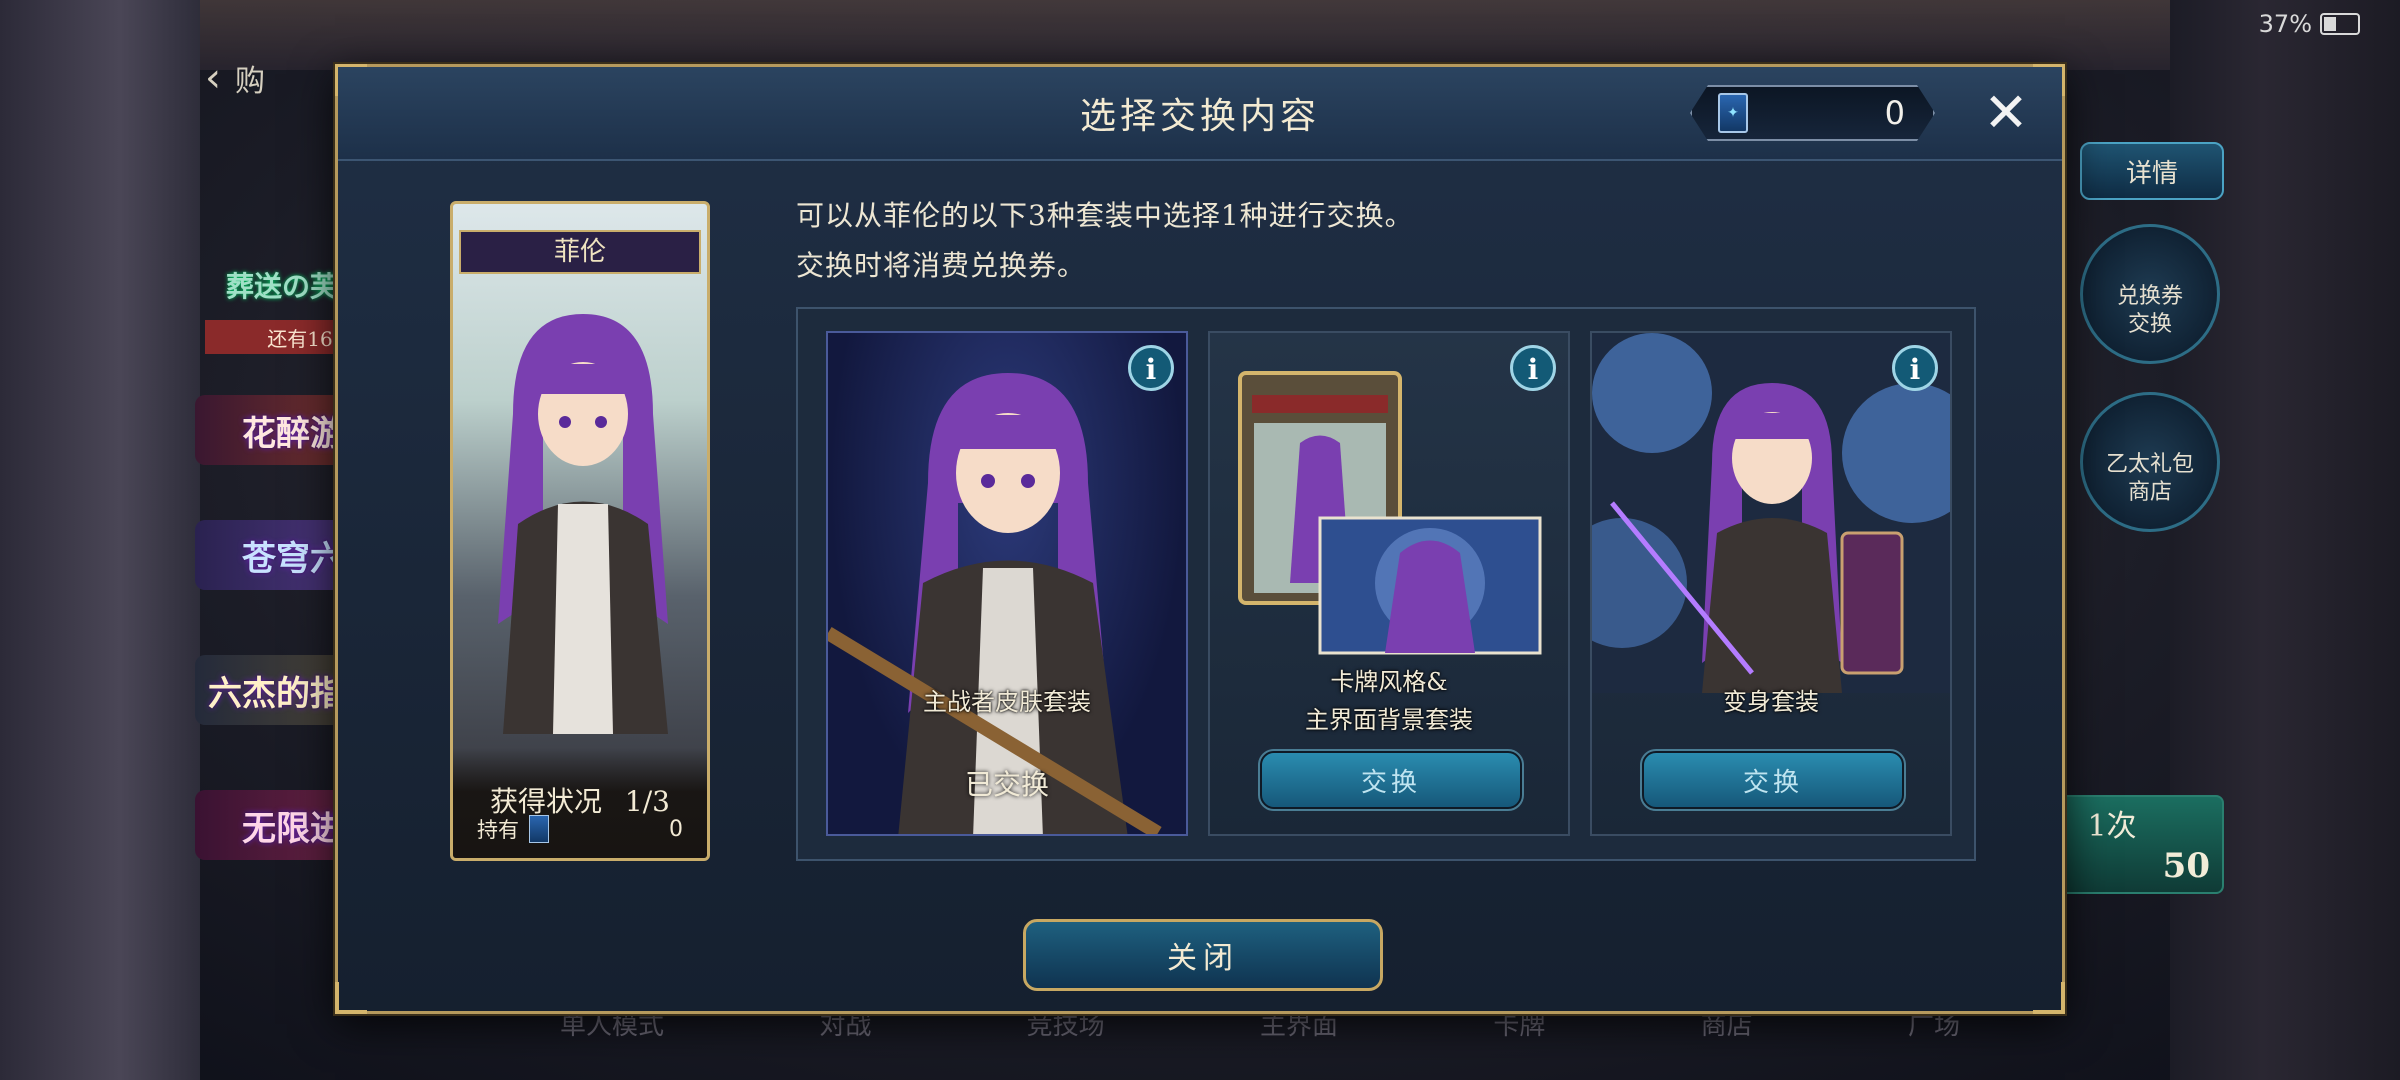 This screenshot has height=1080, width=2400. What do you see at coordinates (2340, 24) in the screenshot?
I see `battery-icon` at bounding box center [2340, 24].